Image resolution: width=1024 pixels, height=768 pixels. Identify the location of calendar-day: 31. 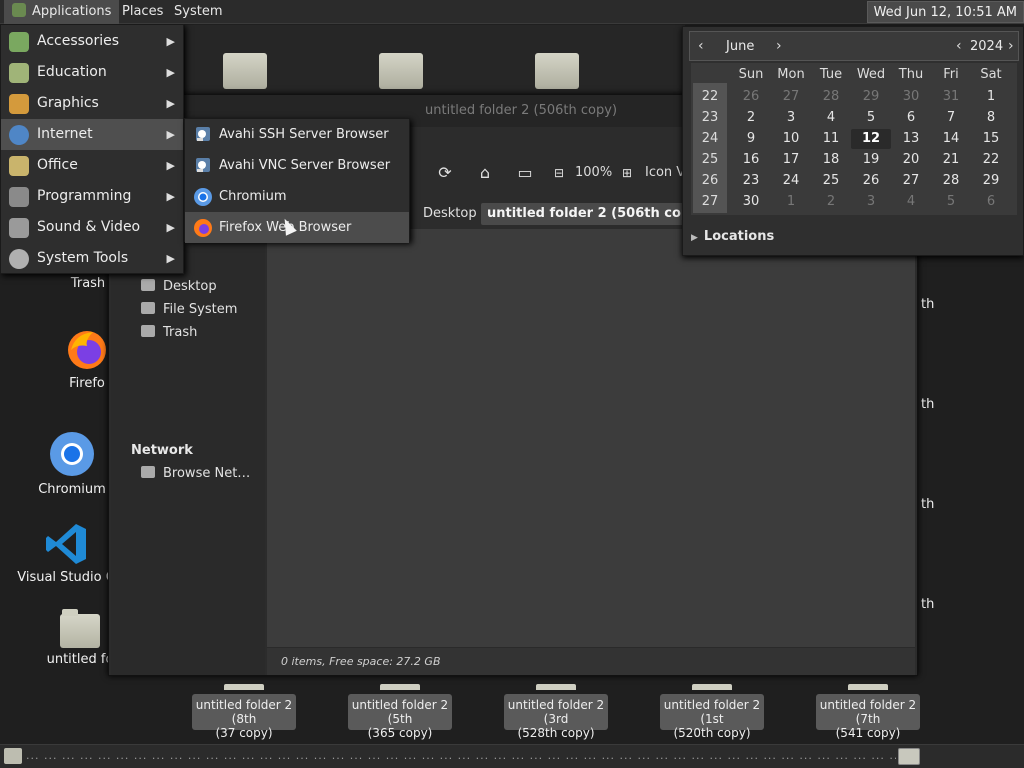
(951, 97).